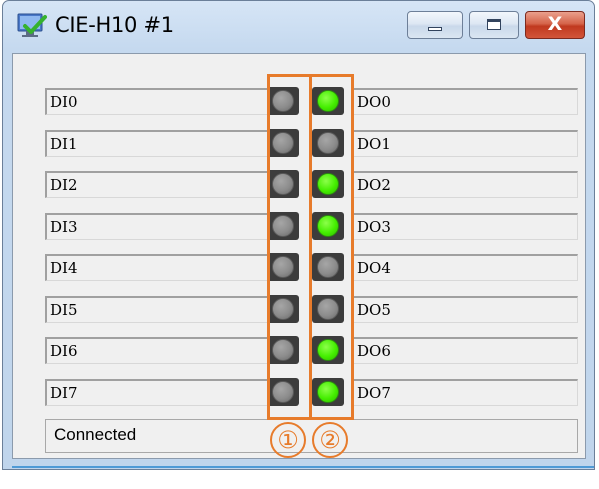 The image size is (599, 489). I want to click on maximize-icon, so click(494, 24).